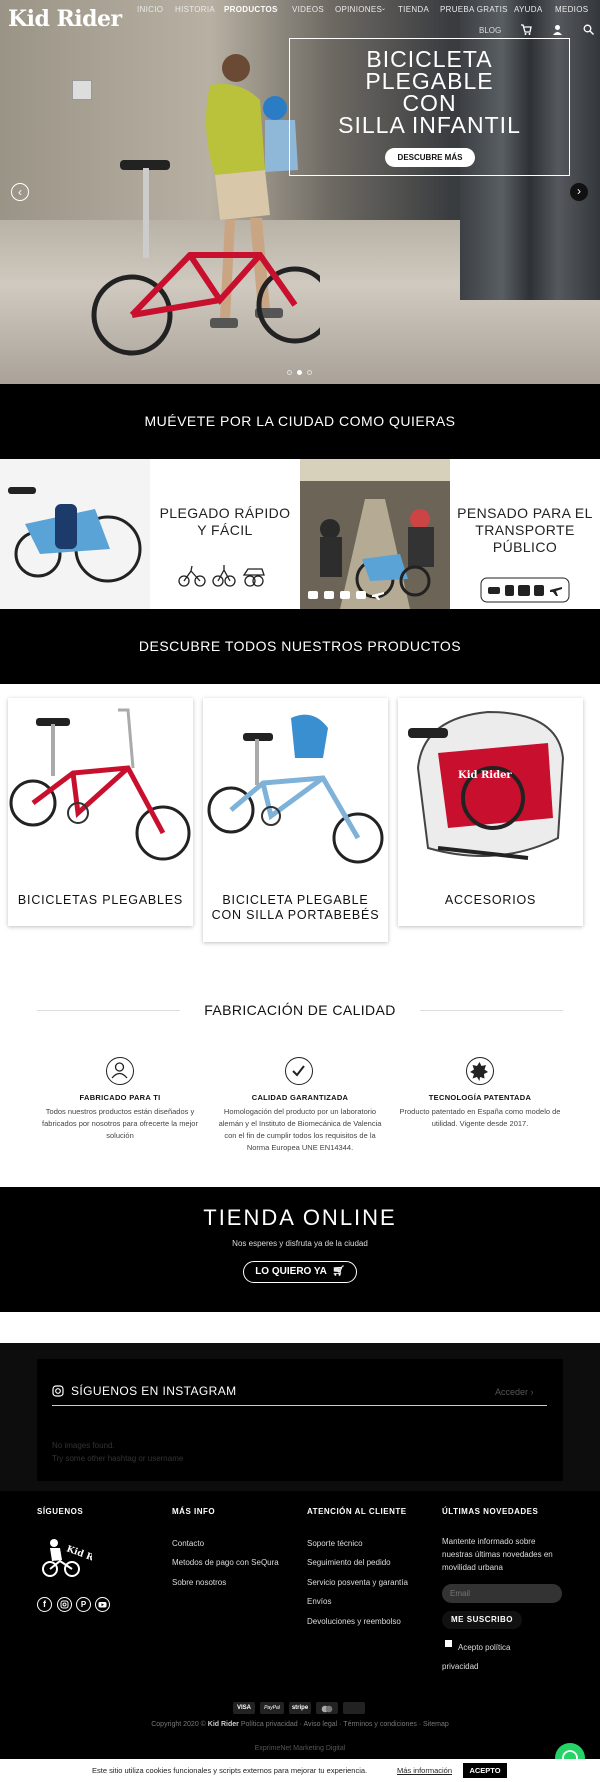 Image resolution: width=600 pixels, height=1782 pixels. Describe the element at coordinates (195, 9) in the screenshot. I see `nav-historia: HISTORIA` at that location.